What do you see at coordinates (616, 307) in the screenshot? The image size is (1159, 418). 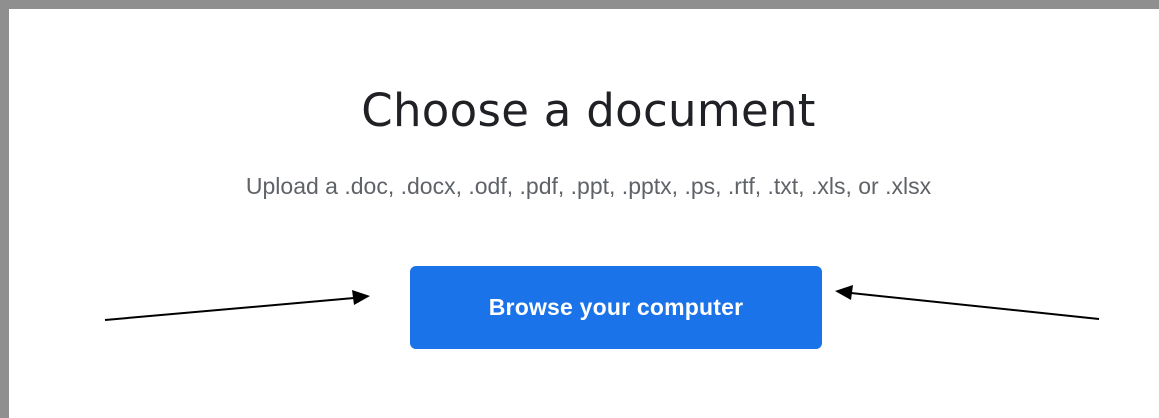 I see `browse-your-computer-button: Browse your computer` at bounding box center [616, 307].